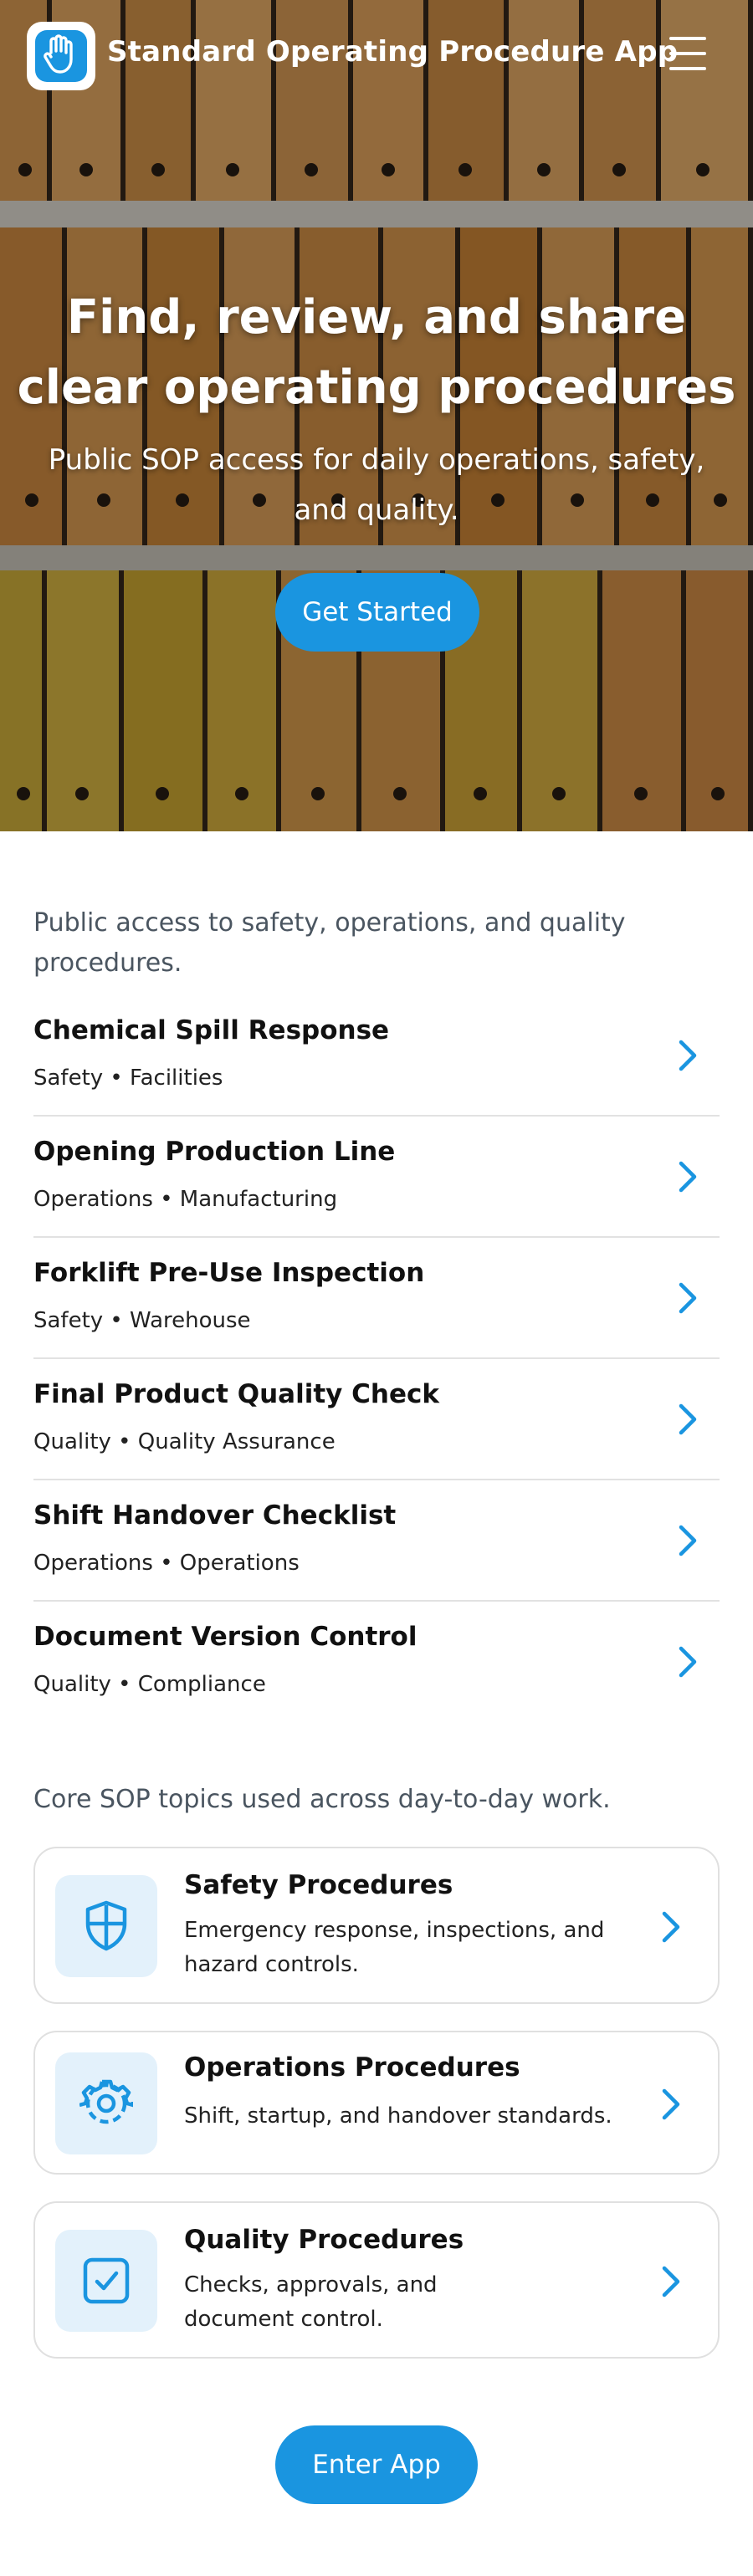 The image size is (753, 2576). What do you see at coordinates (106, 1926) in the screenshot?
I see `shield-icon` at bounding box center [106, 1926].